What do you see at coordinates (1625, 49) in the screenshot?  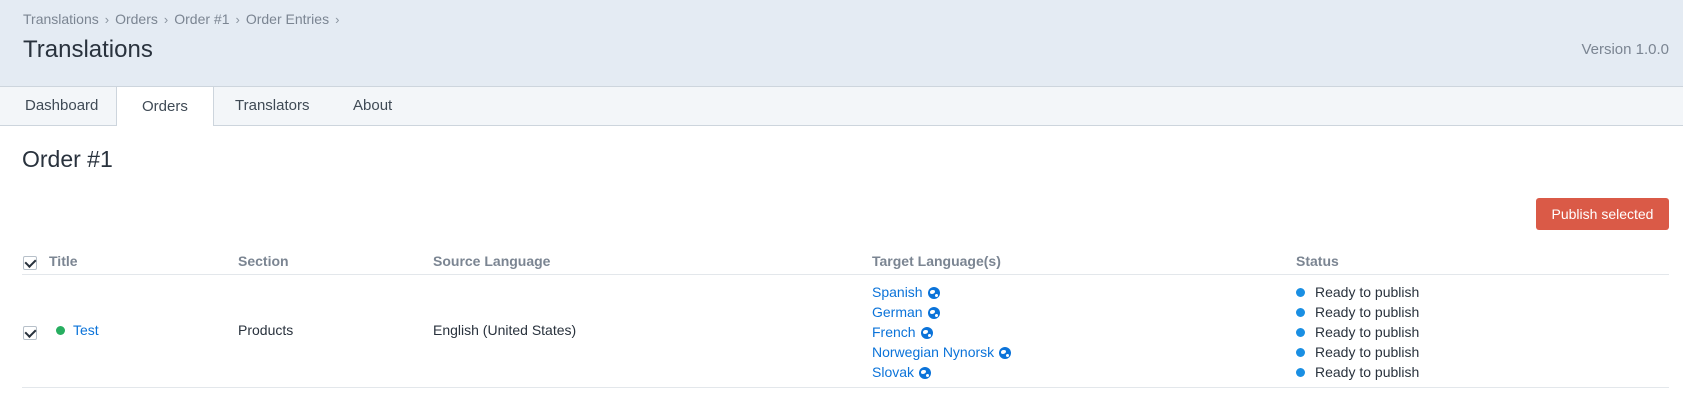 I see `version-label: Version 1.0.0` at bounding box center [1625, 49].